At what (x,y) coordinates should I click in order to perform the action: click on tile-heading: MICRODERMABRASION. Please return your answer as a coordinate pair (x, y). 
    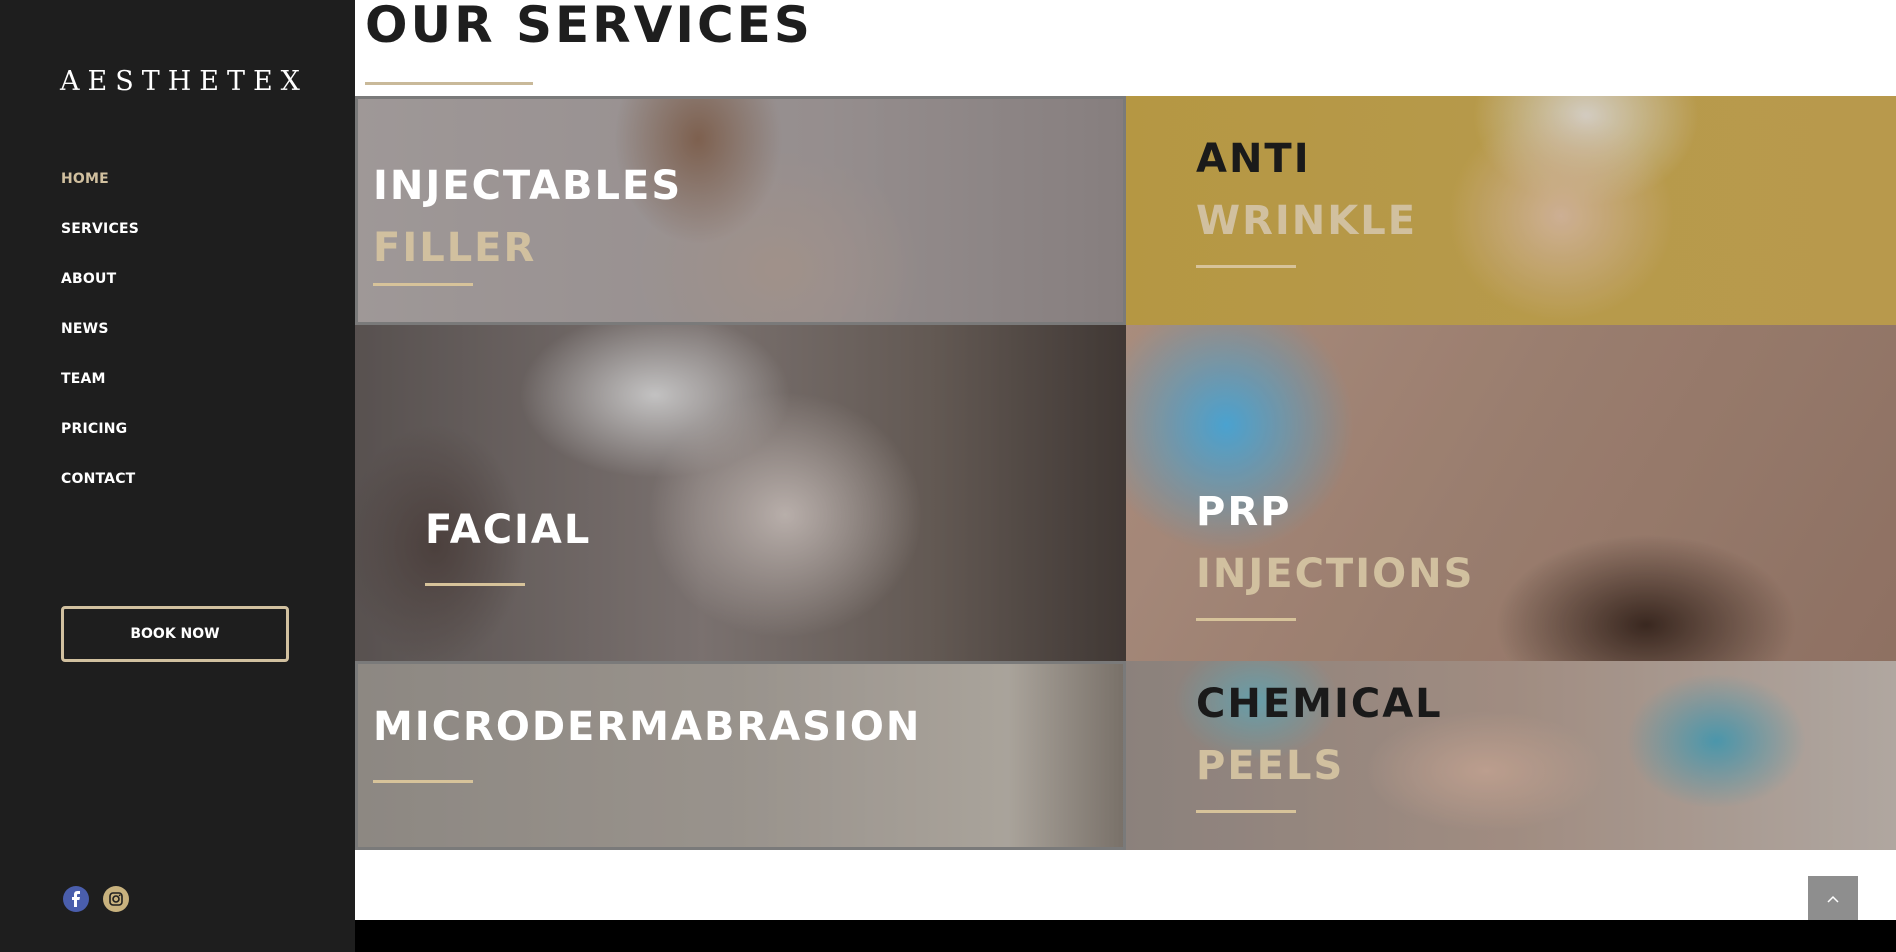
    Looking at the image, I should click on (647, 727).